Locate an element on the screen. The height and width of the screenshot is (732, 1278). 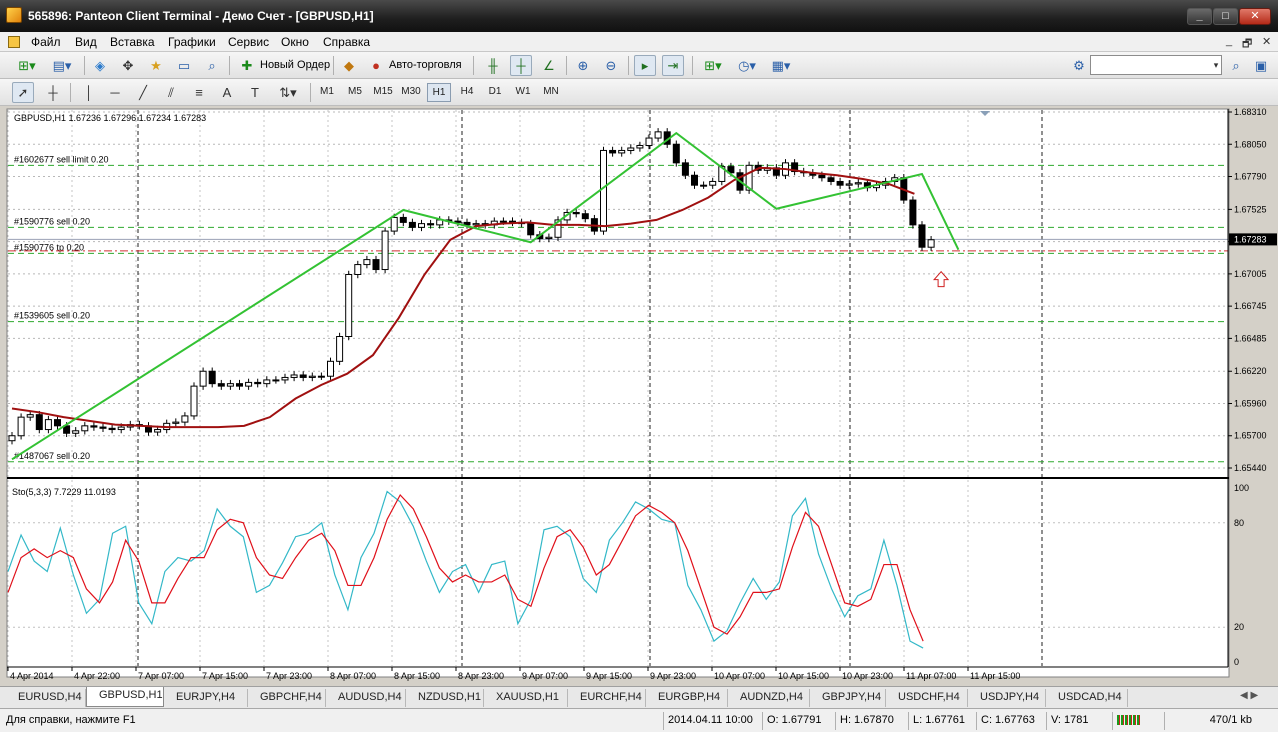
trendline-icon: ╱ is located at coordinates (143, 92).